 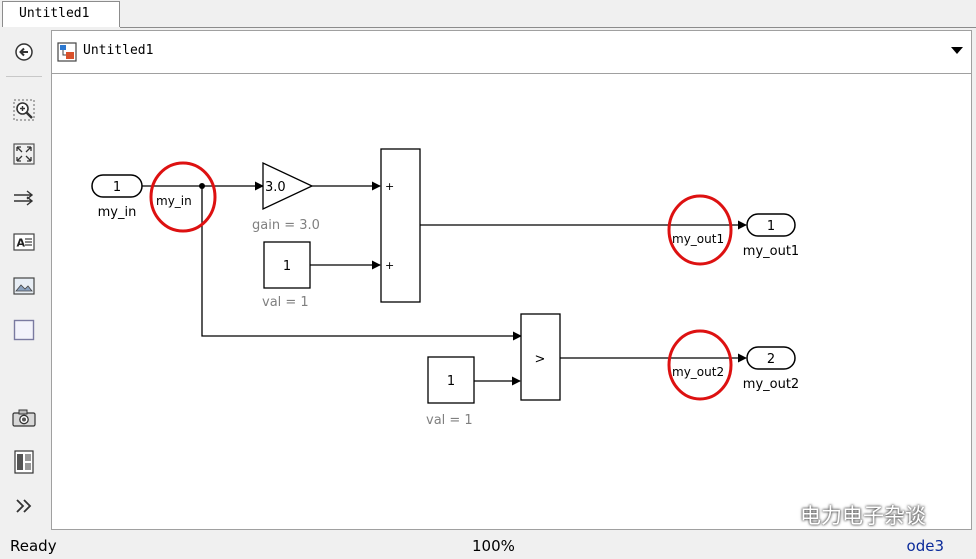 What do you see at coordinates (118, 50) in the screenshot?
I see `model-path: Untitled1` at bounding box center [118, 50].